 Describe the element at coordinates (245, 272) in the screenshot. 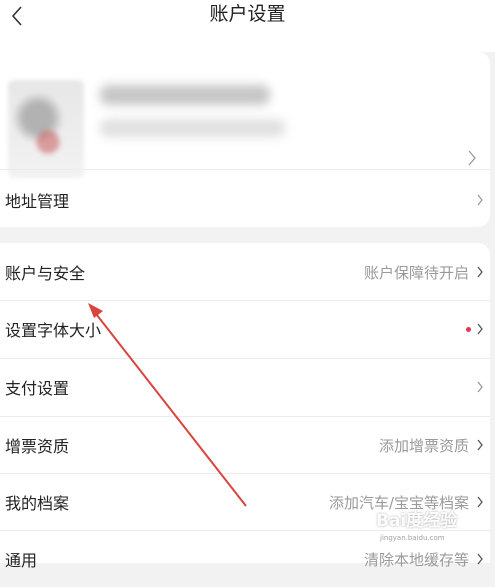

I see `row-account-security: 账户与安全 账户保障待开启` at that location.